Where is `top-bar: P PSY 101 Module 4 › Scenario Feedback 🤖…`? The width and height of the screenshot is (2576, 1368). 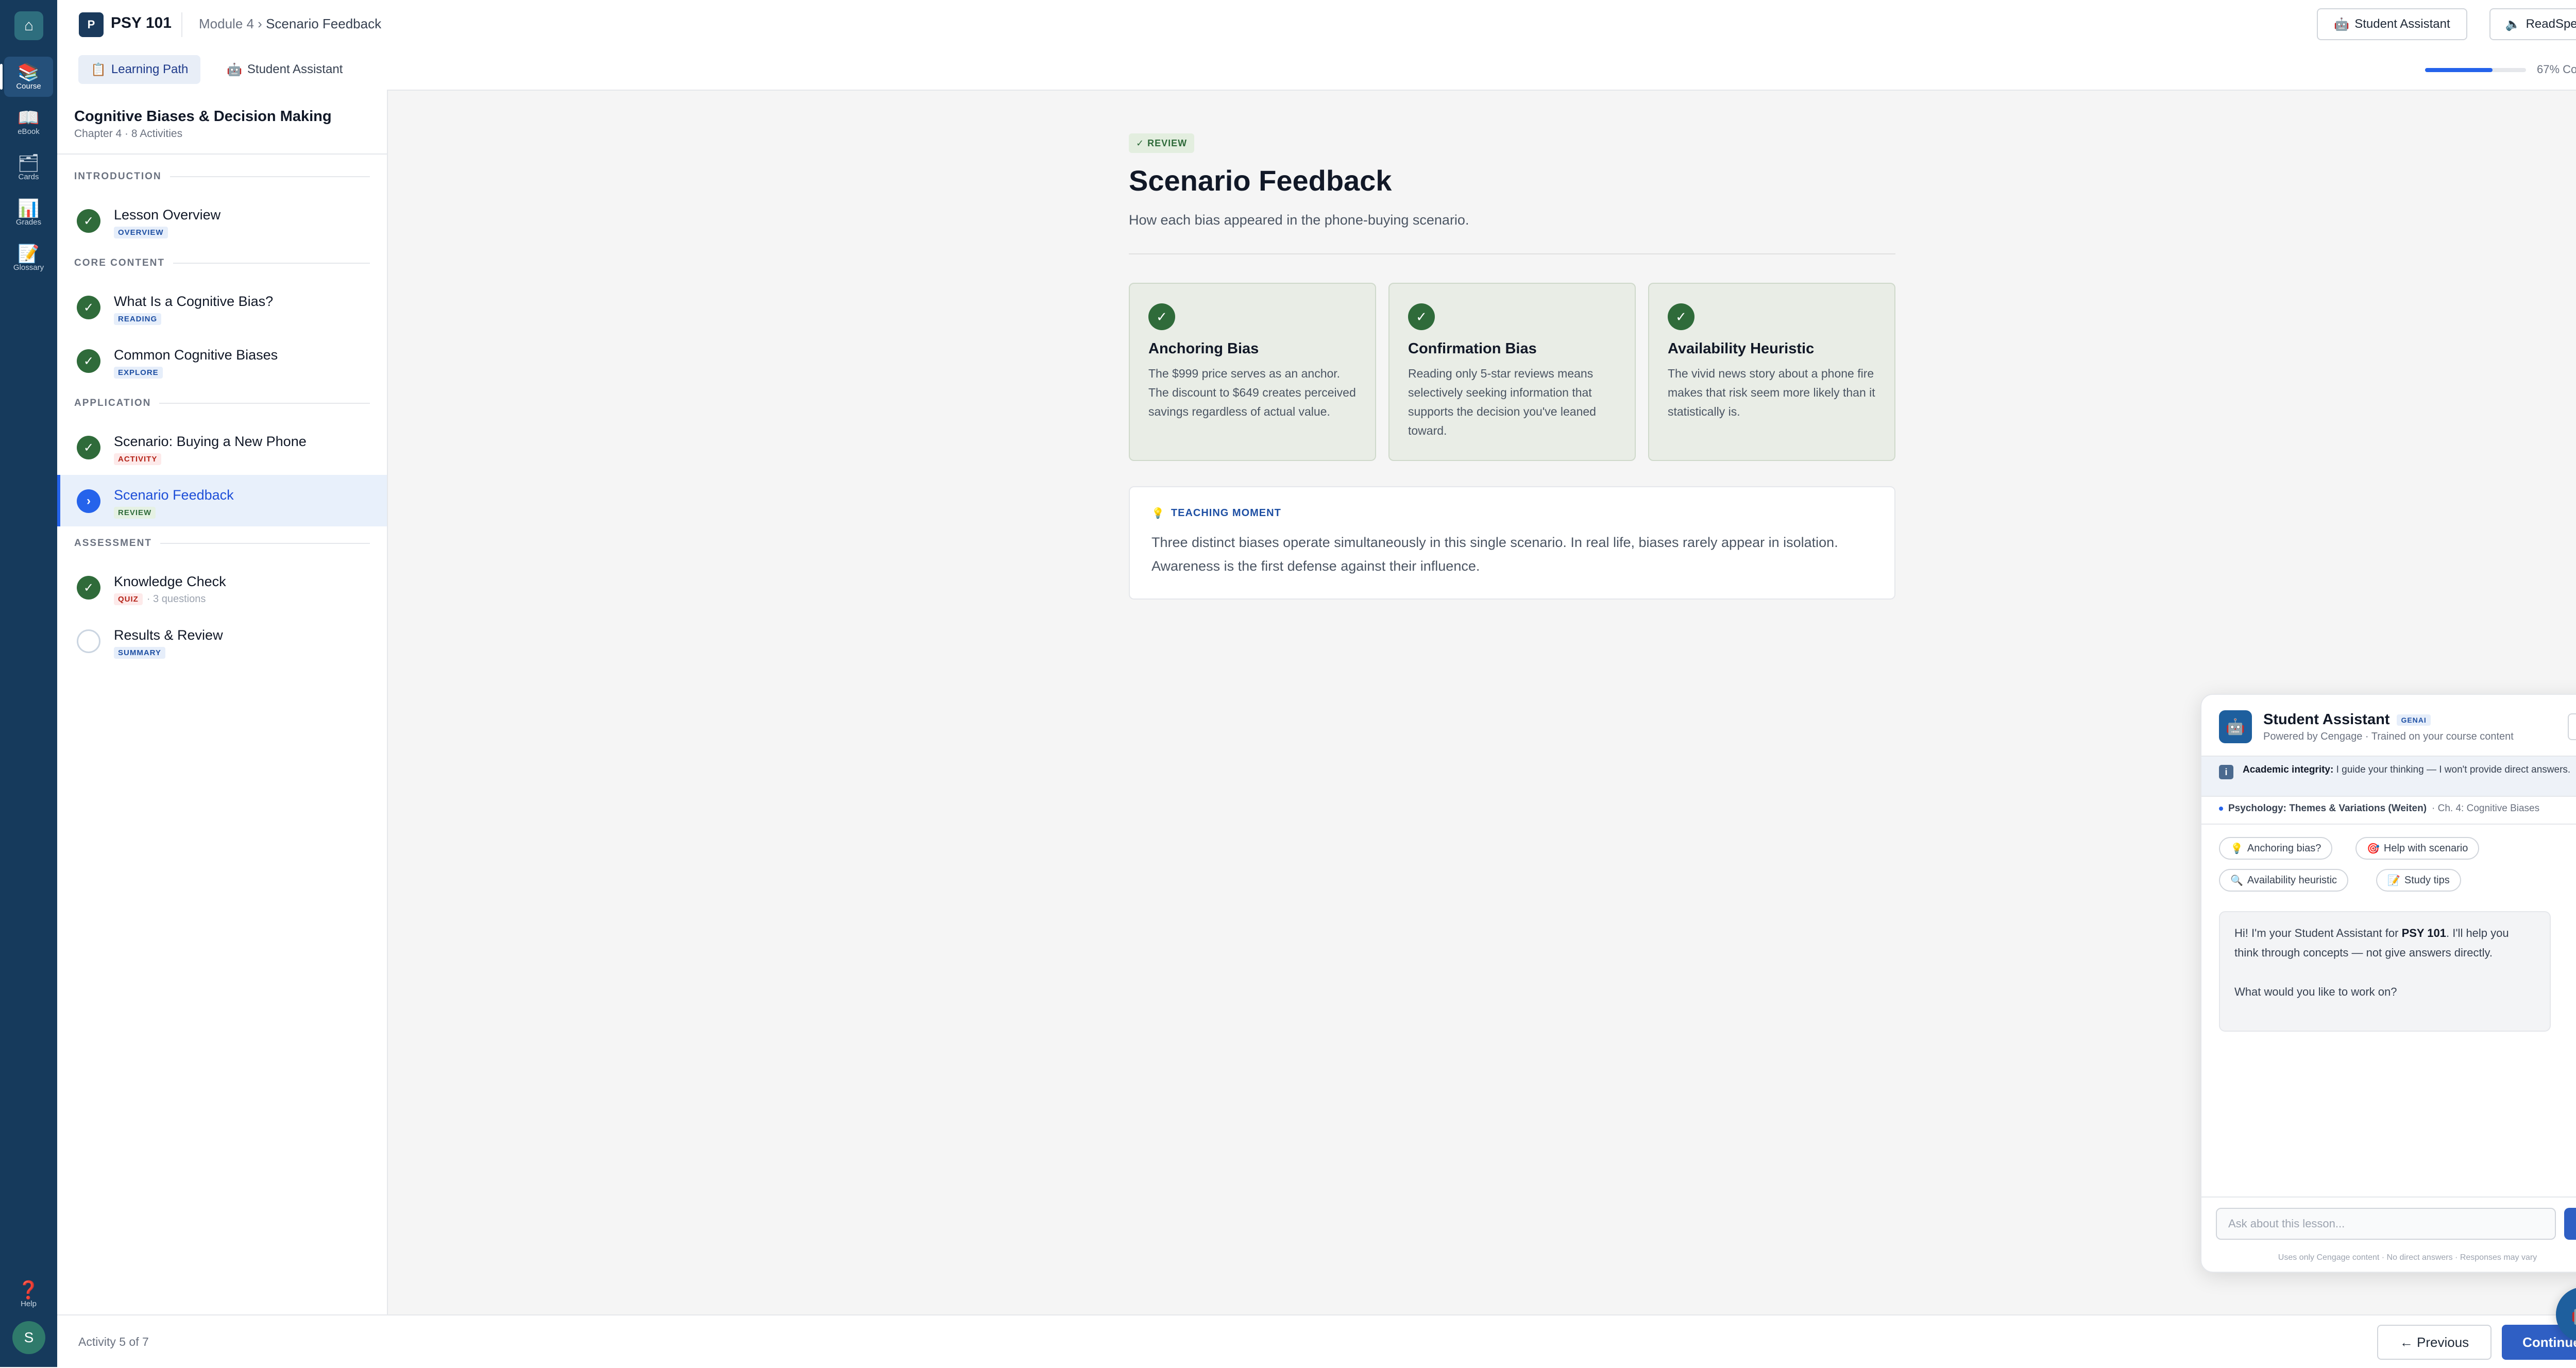 top-bar: P PSY 101 Module 4 › Scenario Feedback 🤖… is located at coordinates (1316, 25).